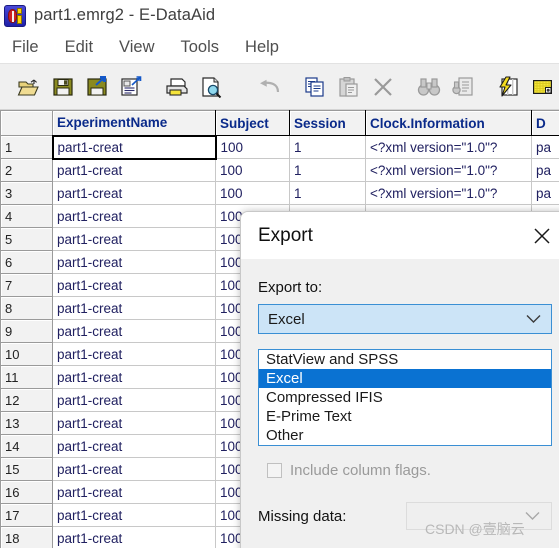 The width and height of the screenshot is (559, 548). Describe the element at coordinates (26, 262) in the screenshot. I see `row-header-cell: 6` at that location.